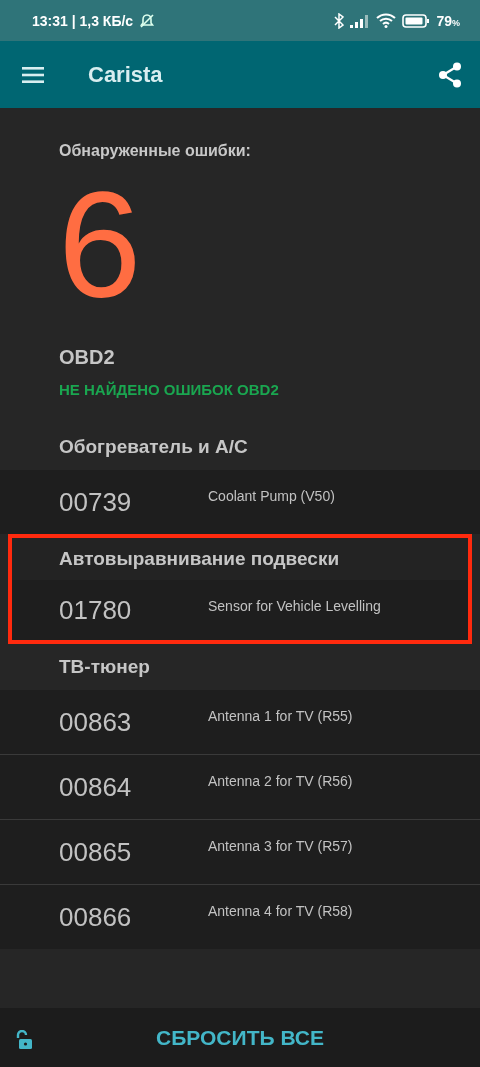  I want to click on section-heading: Обогреватель и A/C, so click(153, 447).